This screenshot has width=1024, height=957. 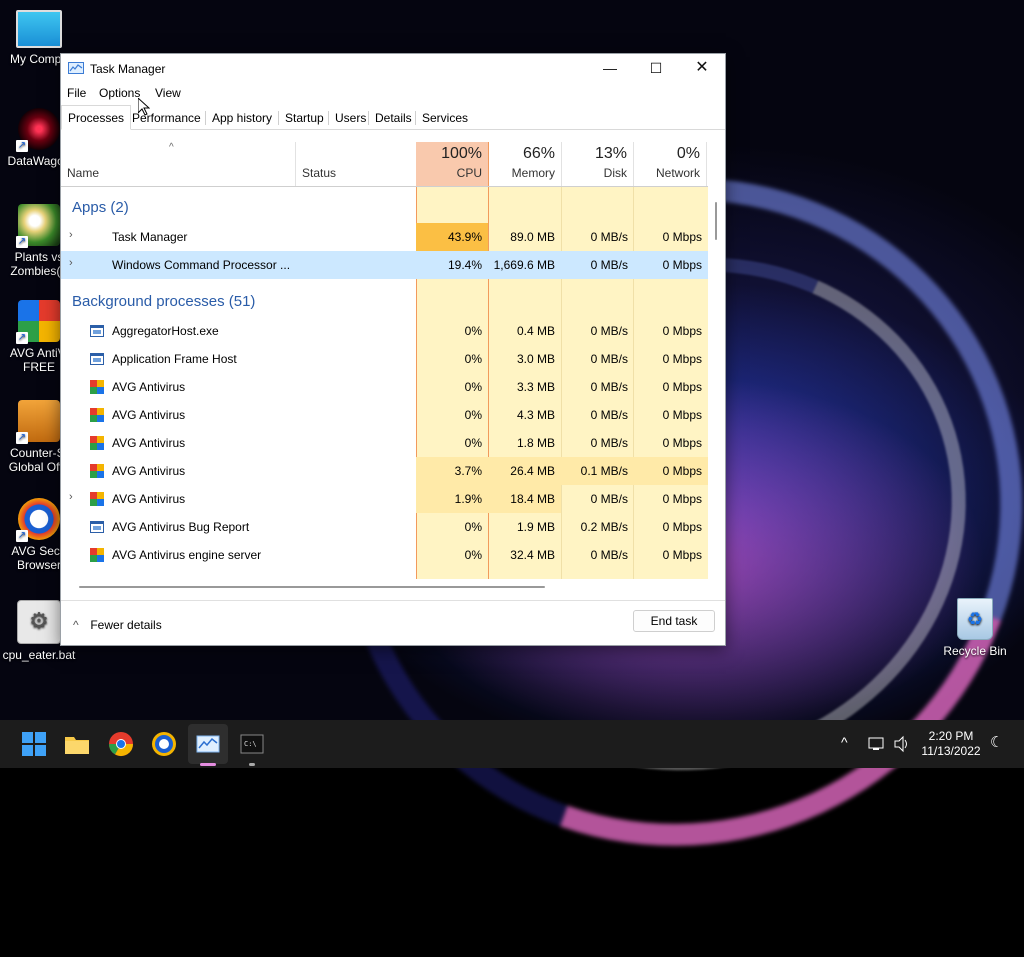 What do you see at coordinates (610, 153) in the screenshot?
I see `disk-total-pct: 13%` at bounding box center [610, 153].